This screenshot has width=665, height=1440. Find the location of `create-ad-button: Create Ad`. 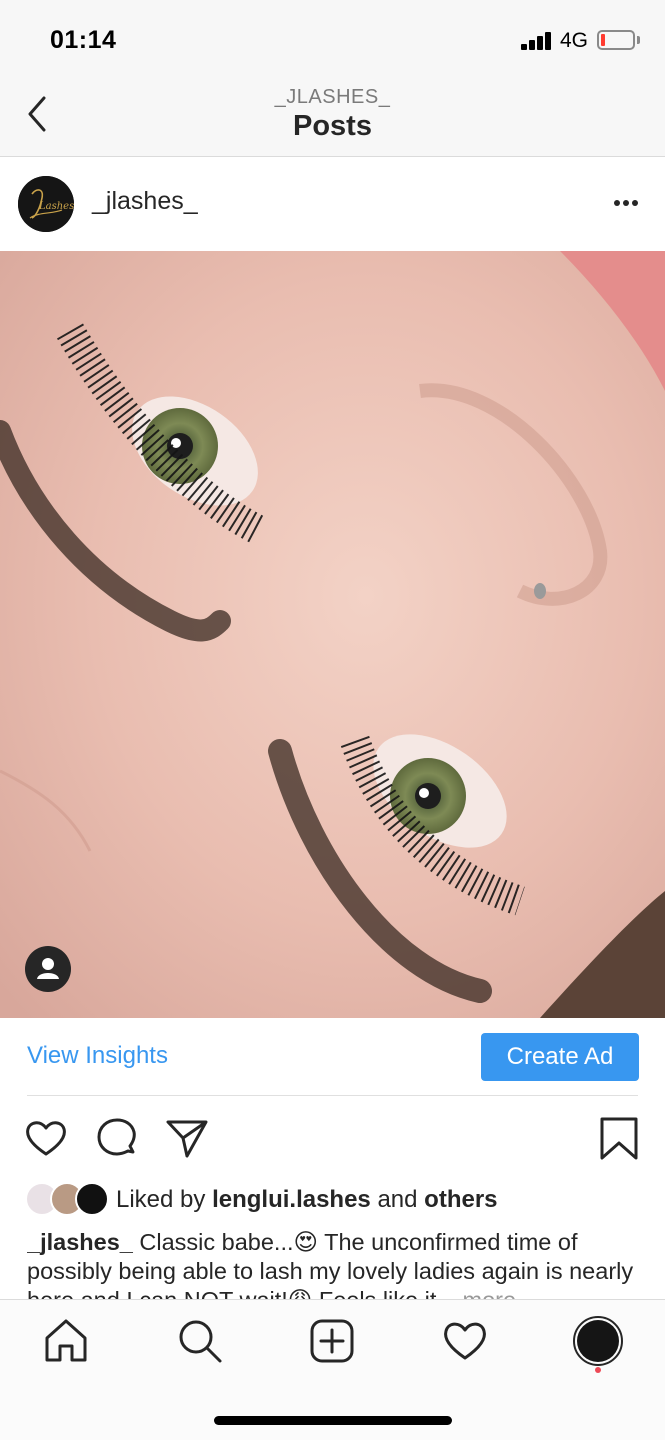

create-ad-button: Create Ad is located at coordinates (560, 1057).